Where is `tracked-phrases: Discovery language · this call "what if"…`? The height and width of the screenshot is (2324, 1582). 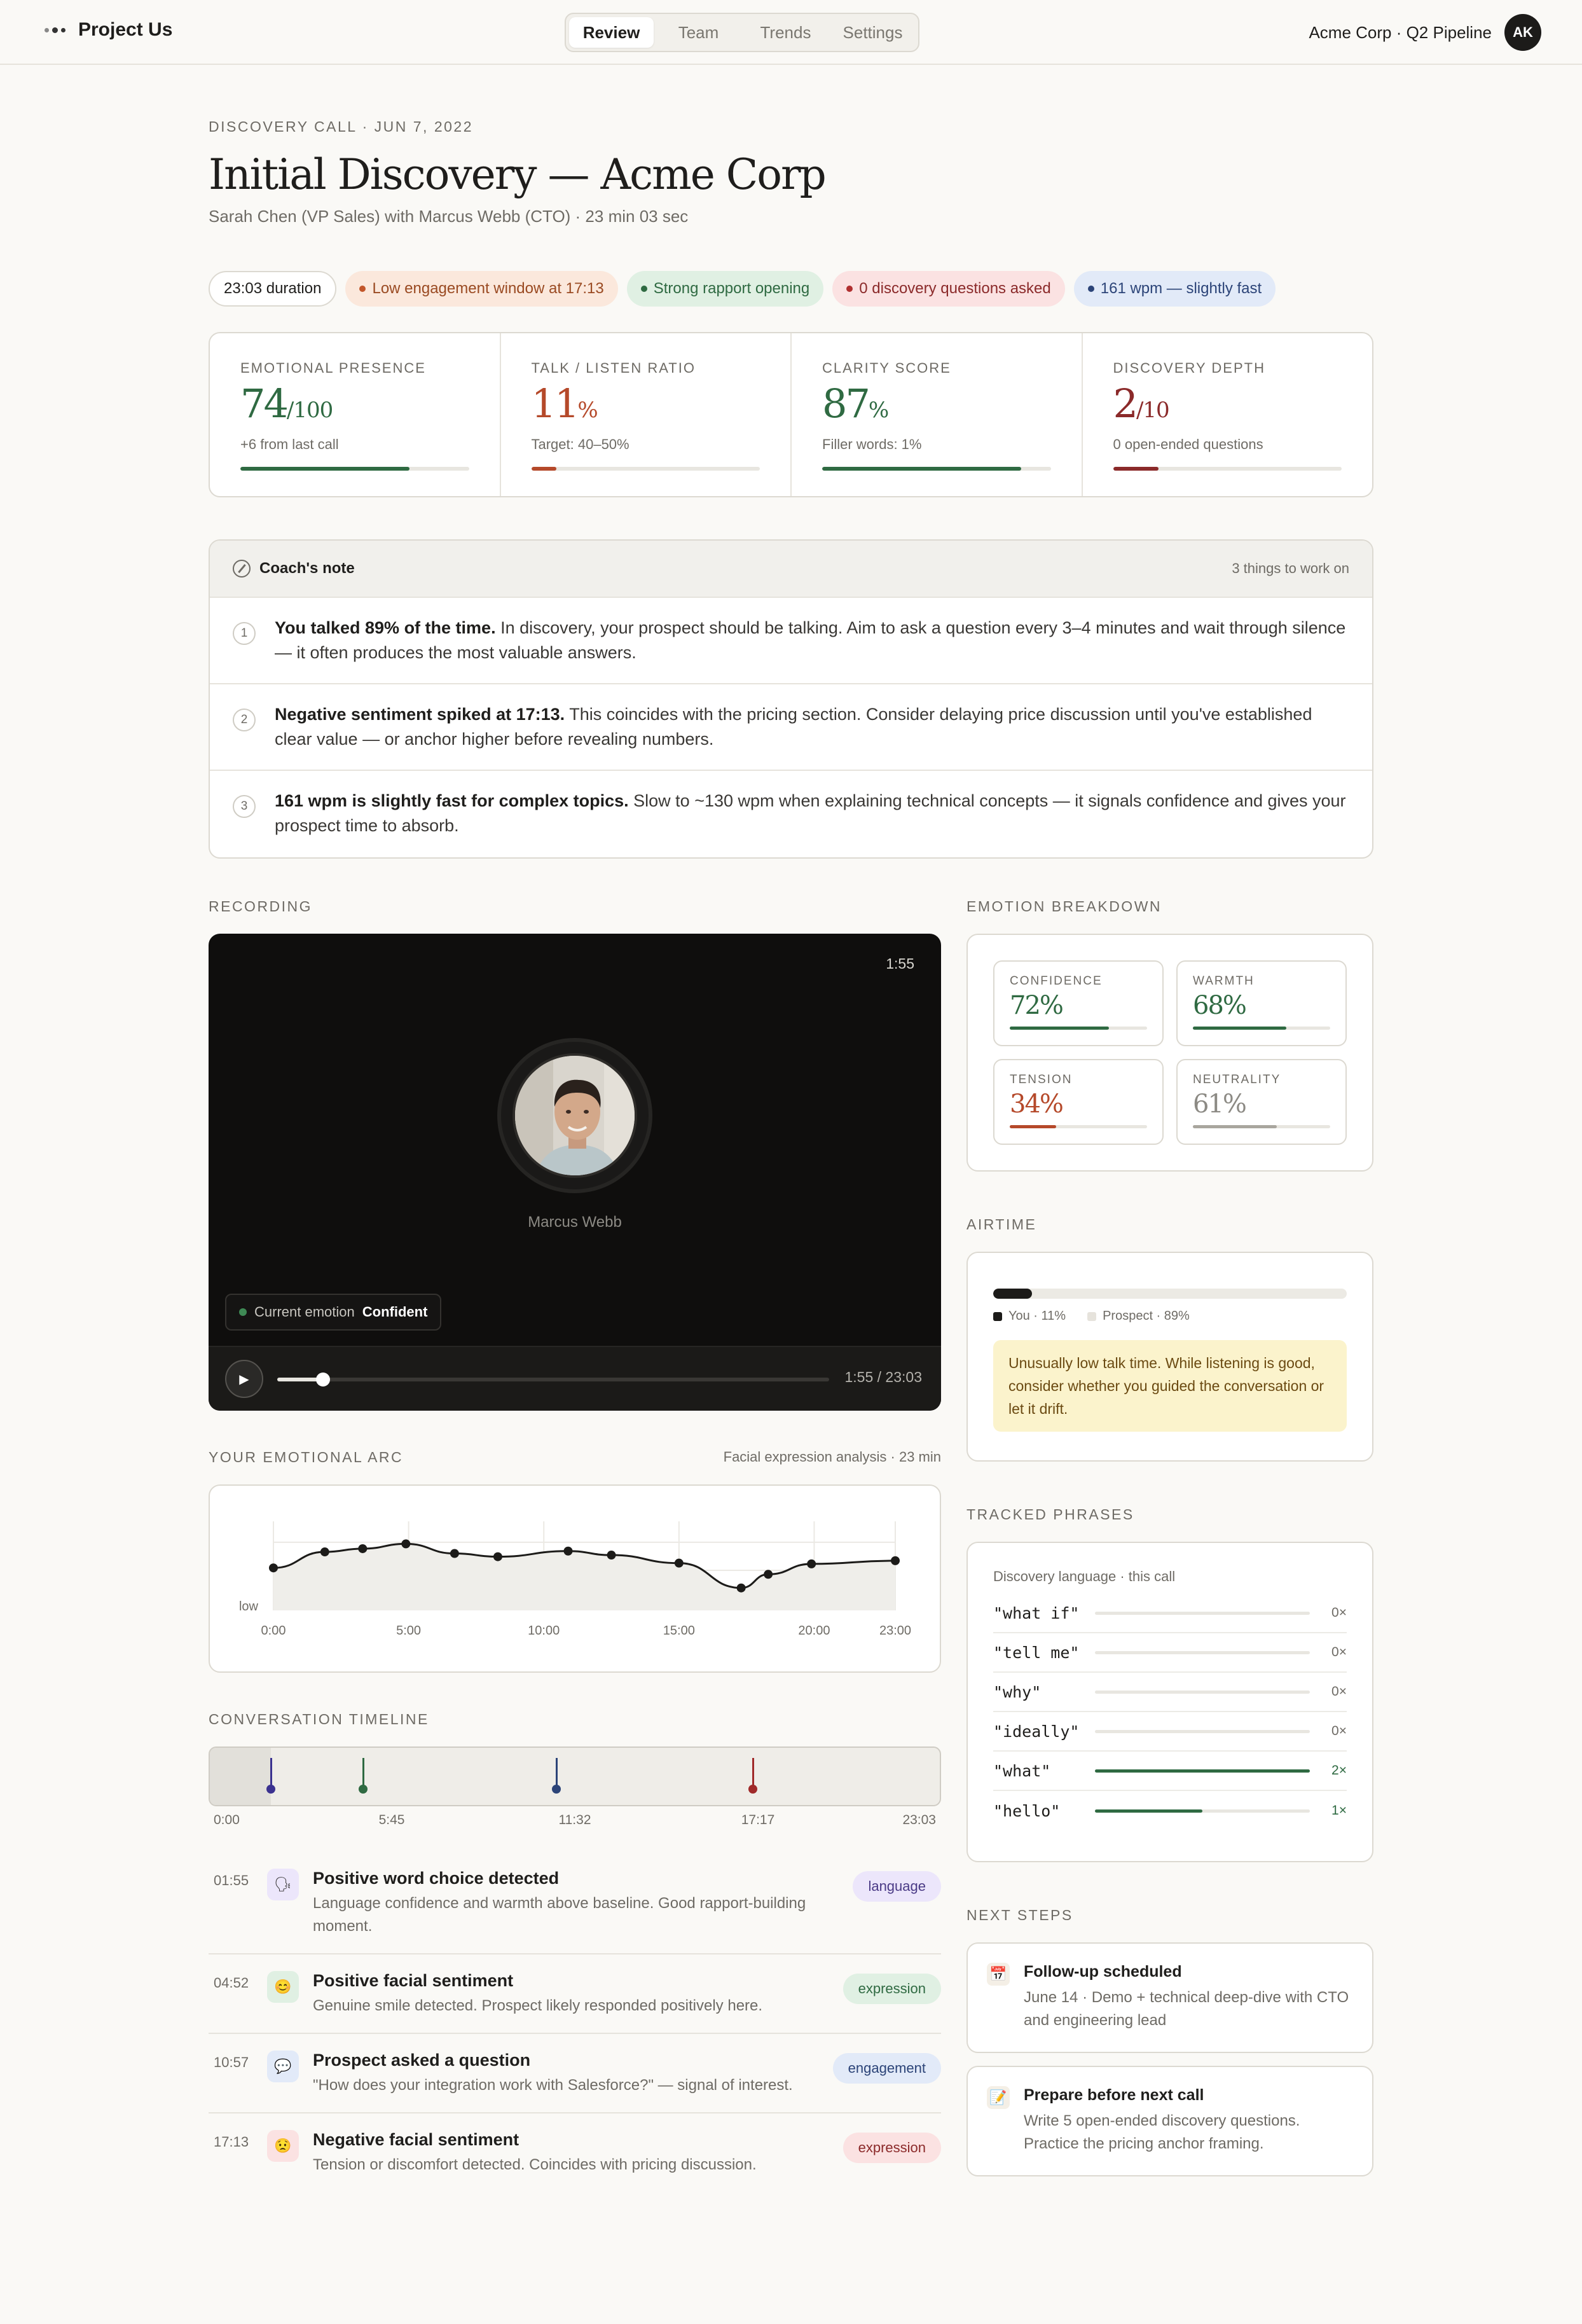
tracked-phrases: Discovery language · this call "what if"… is located at coordinates (1169, 1702).